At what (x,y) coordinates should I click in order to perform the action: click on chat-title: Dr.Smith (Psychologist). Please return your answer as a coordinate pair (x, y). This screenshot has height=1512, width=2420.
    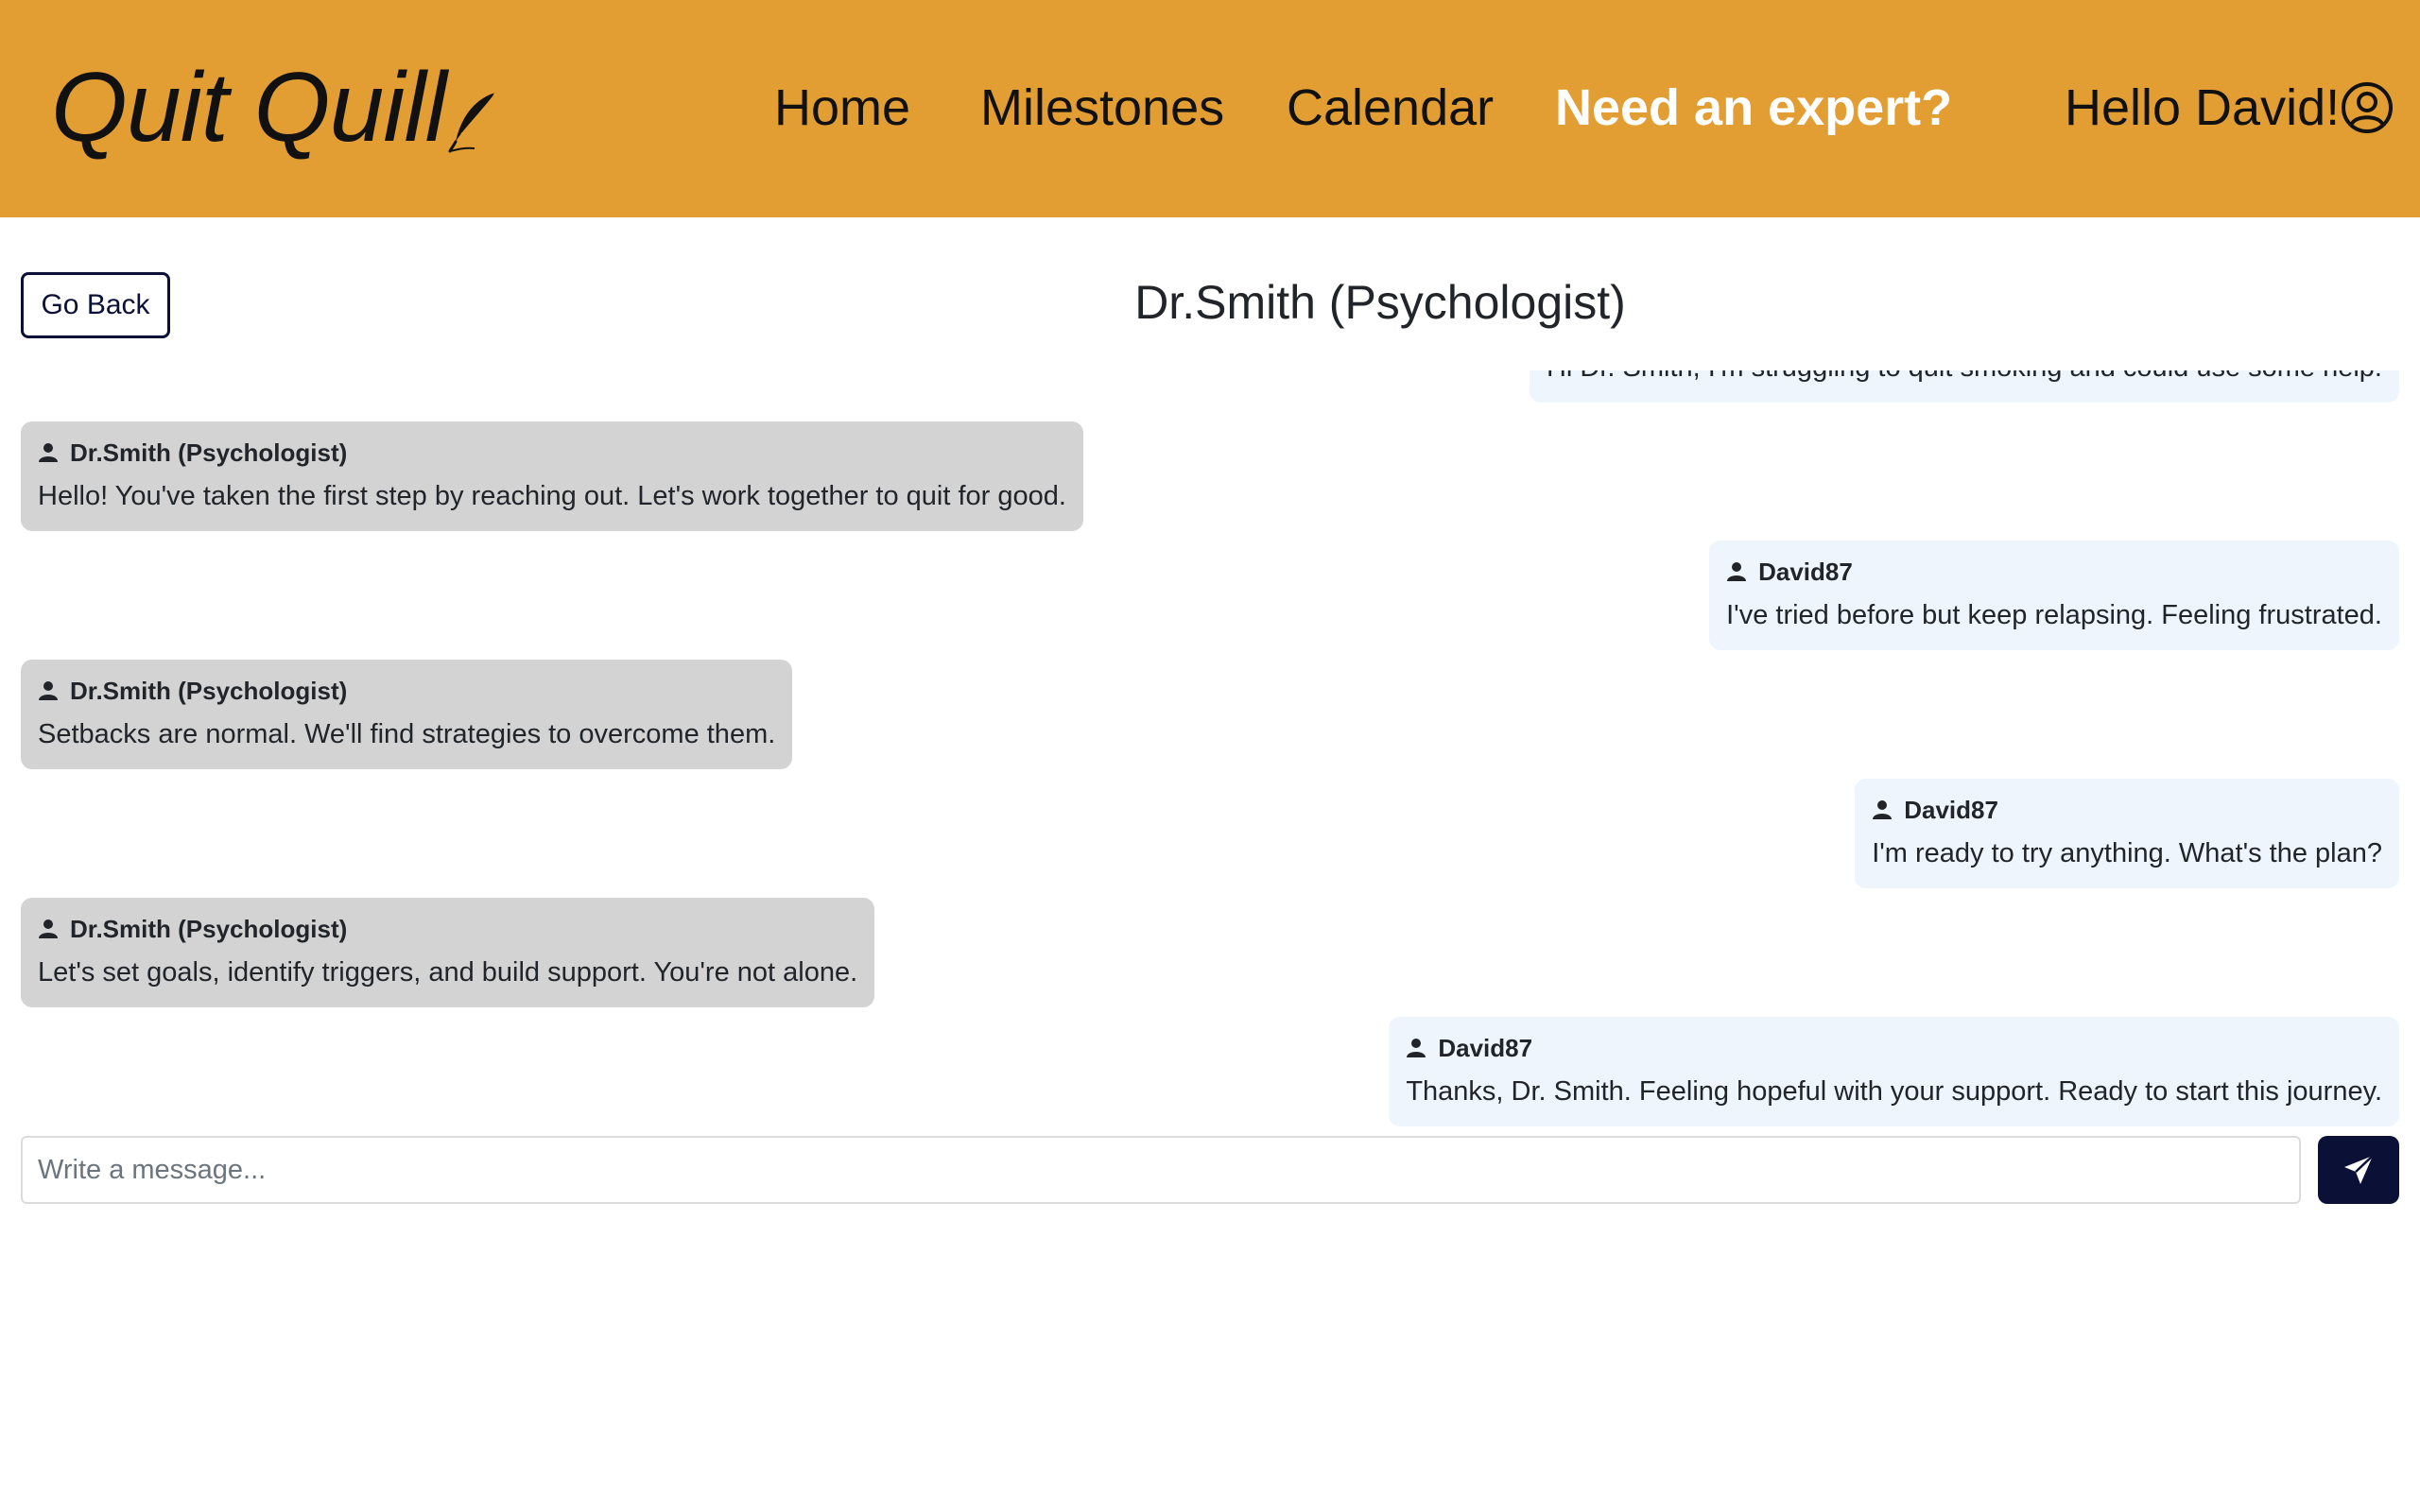
    Looking at the image, I should click on (1380, 302).